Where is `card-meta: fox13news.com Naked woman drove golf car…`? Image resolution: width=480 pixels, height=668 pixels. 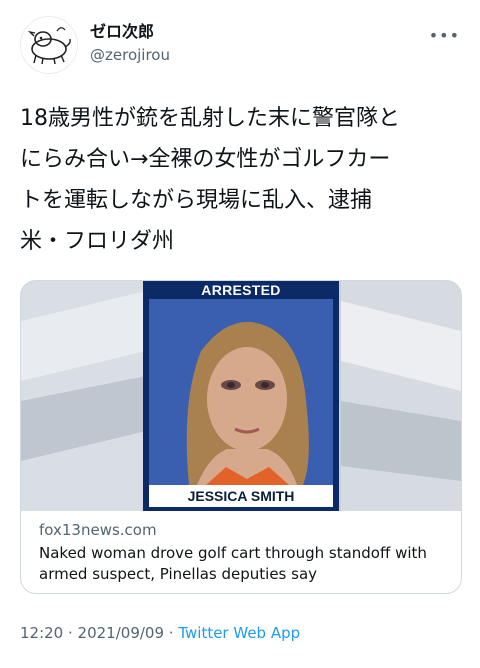 card-meta: fox13news.com Naked woman drove golf car… is located at coordinates (244, 552).